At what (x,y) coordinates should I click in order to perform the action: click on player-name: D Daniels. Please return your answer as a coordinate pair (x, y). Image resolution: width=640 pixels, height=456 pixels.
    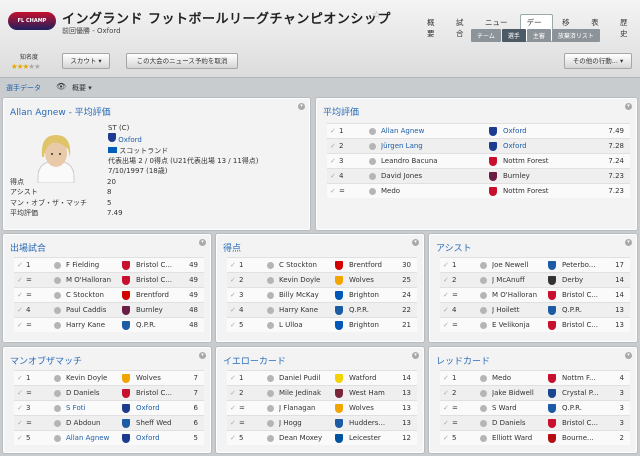
    Looking at the image, I should click on (83, 393).